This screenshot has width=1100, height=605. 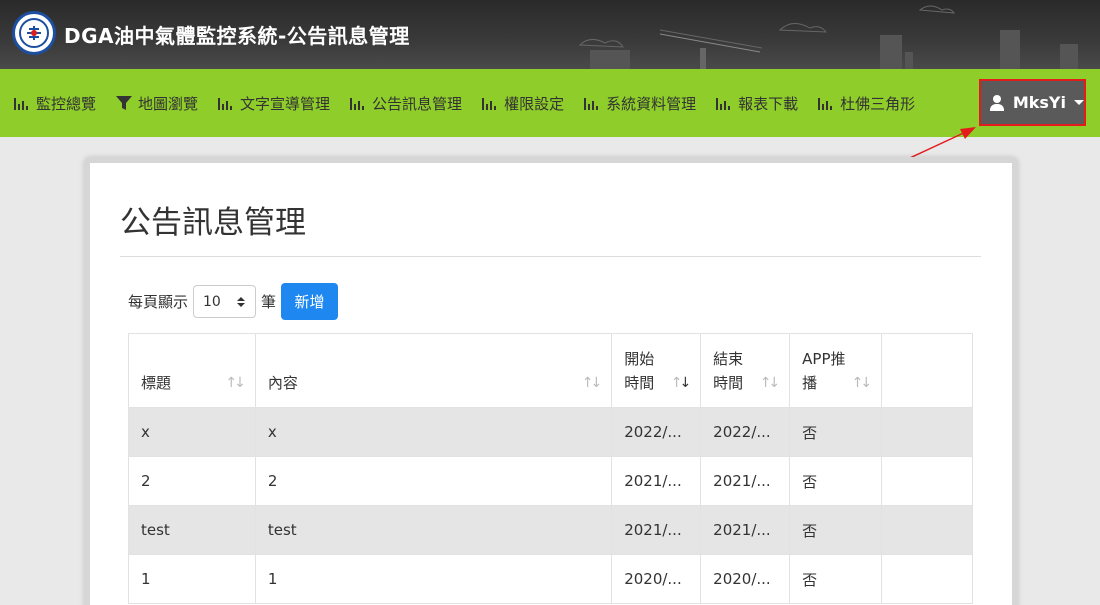 I want to click on nav-item-duval-triangle: 杜佛三角形, so click(x=866, y=103).